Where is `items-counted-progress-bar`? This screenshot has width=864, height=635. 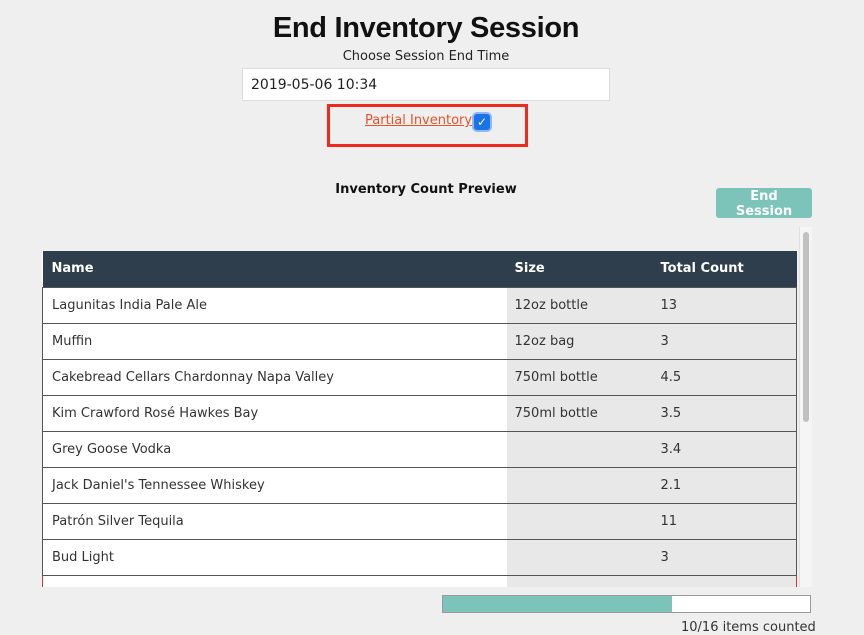 items-counted-progress-bar is located at coordinates (626, 604).